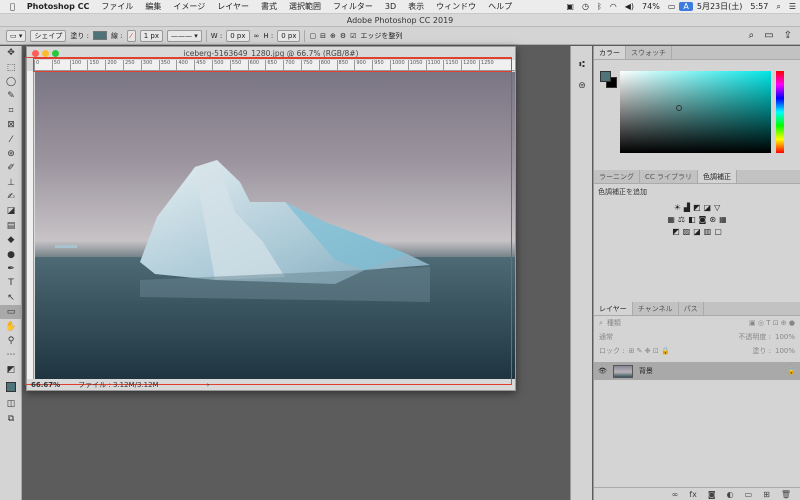  Describe the element at coordinates (11, 326) in the screenshot. I see `hand-tool-icon: ✋` at that location.